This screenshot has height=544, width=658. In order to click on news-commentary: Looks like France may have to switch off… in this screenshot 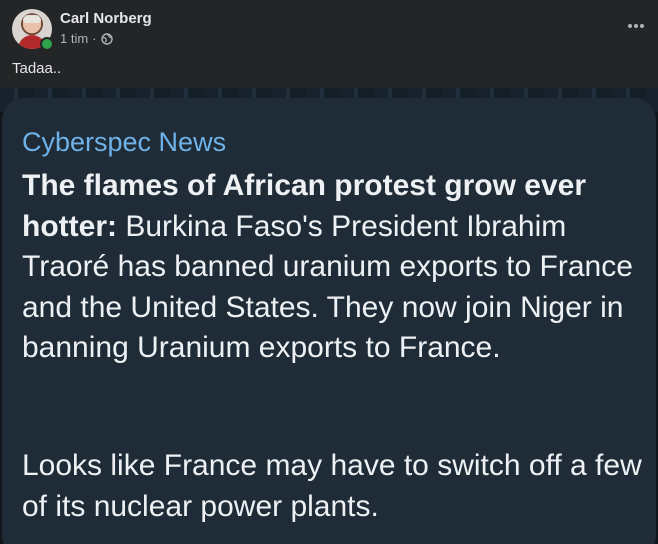, I will do `click(332, 486)`.